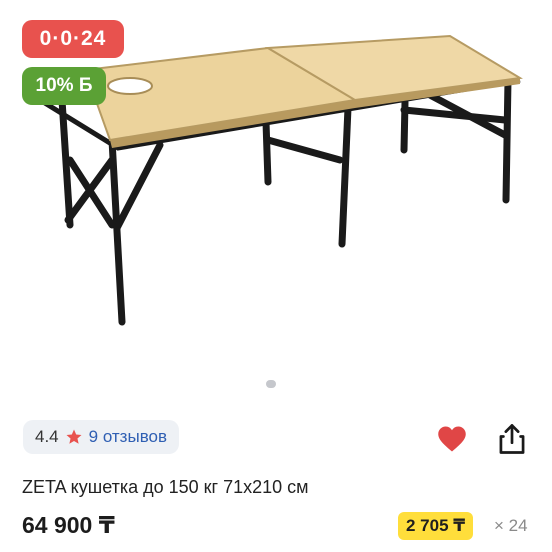 Image resolution: width=552 pixels, height=552 pixels. What do you see at coordinates (512, 439) in the screenshot?
I see `share-icon` at bounding box center [512, 439].